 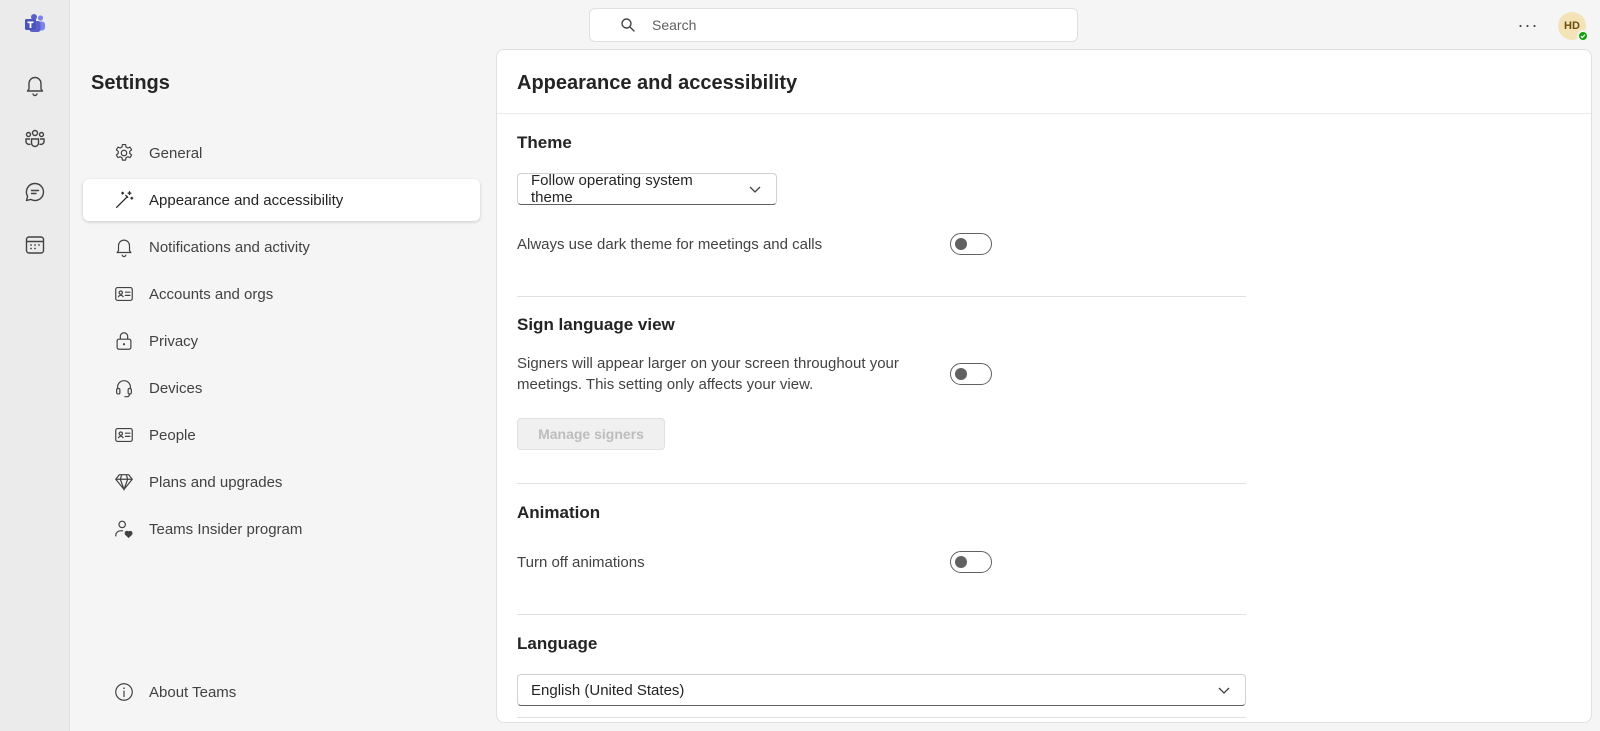 I want to click on language-dropdown-value: English (United States), so click(x=608, y=690).